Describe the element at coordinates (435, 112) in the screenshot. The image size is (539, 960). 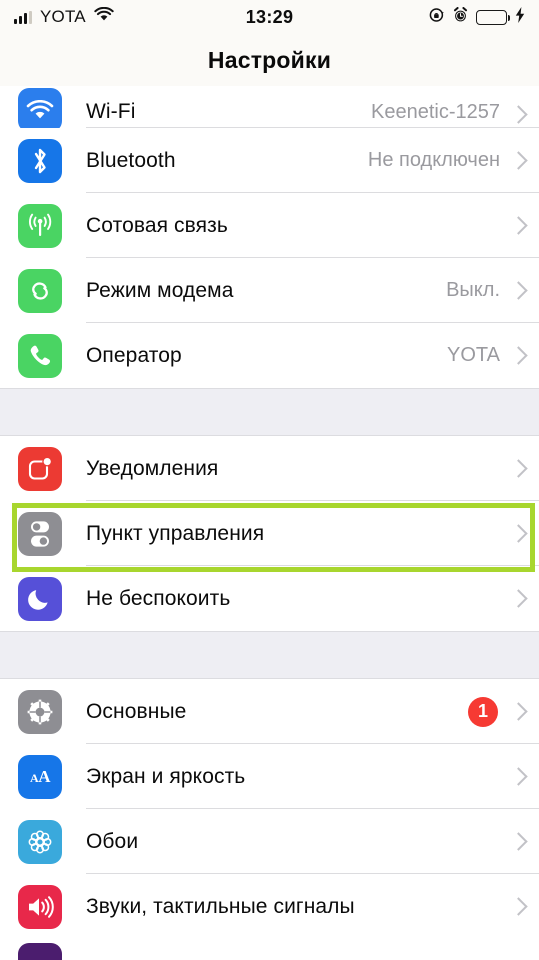
I see `settings-row-value: Keenetic-1257` at that location.